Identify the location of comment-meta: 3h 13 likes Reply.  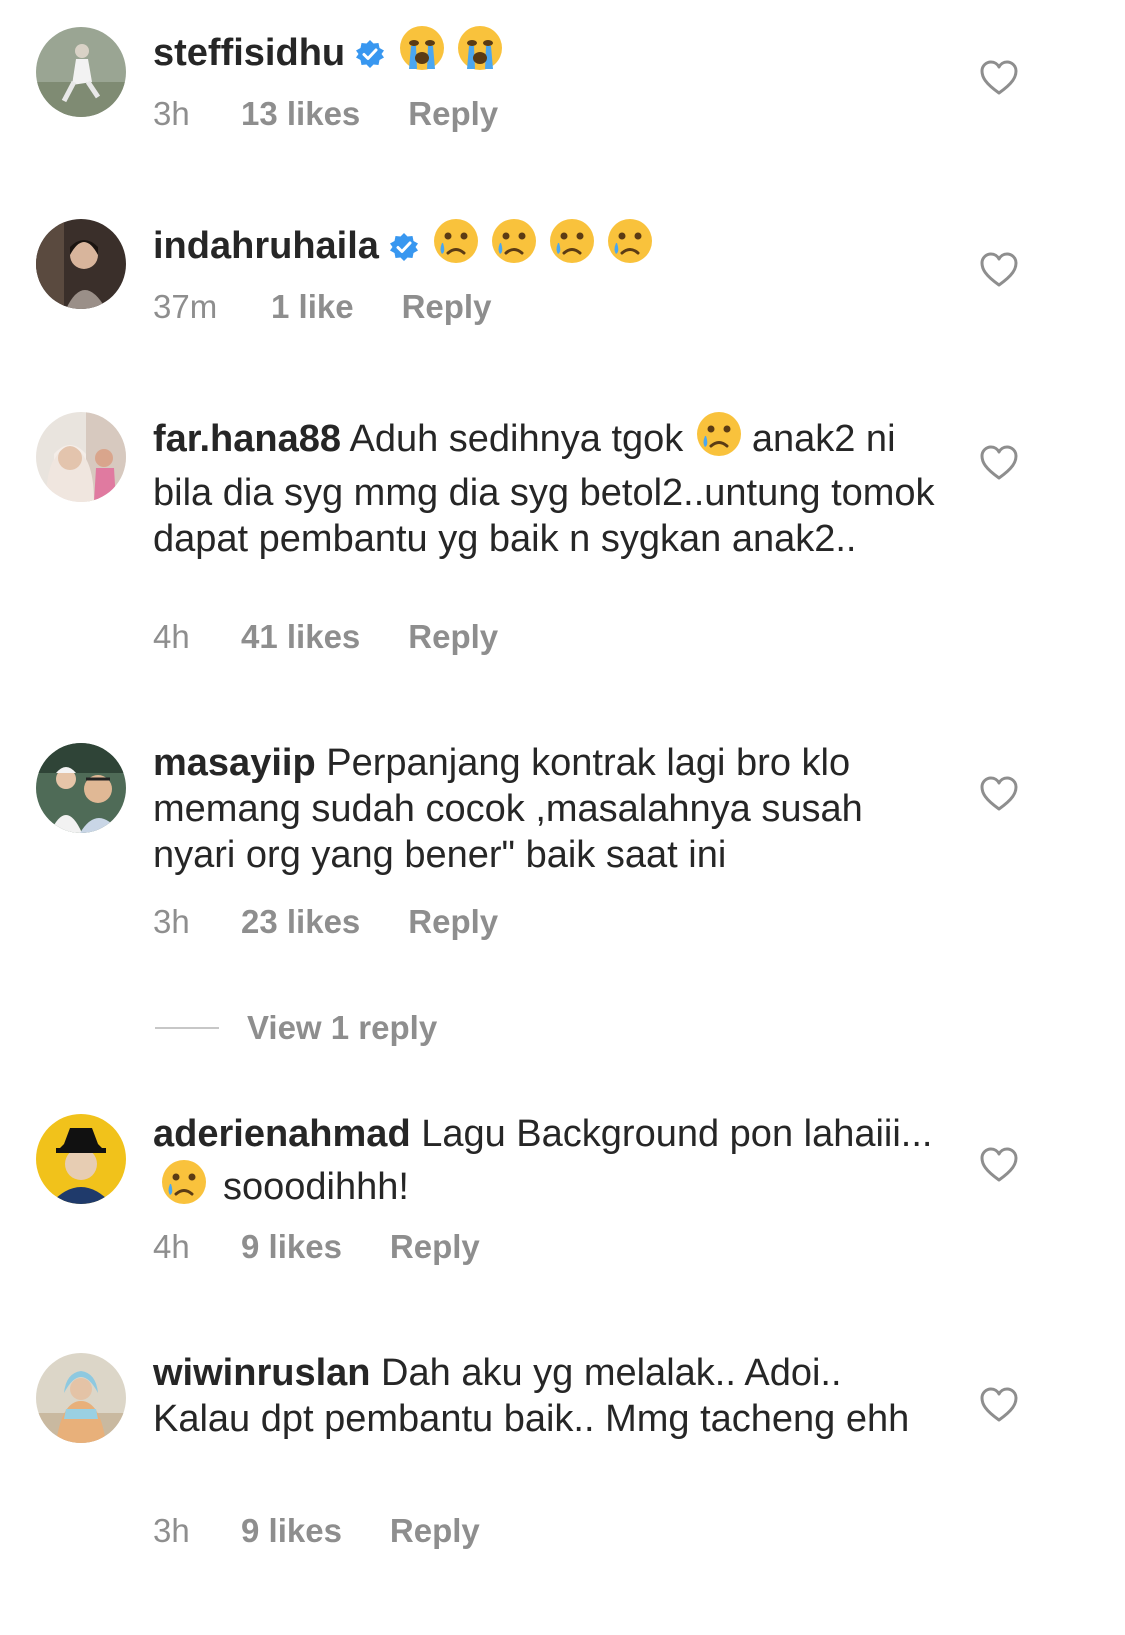
(325, 114).